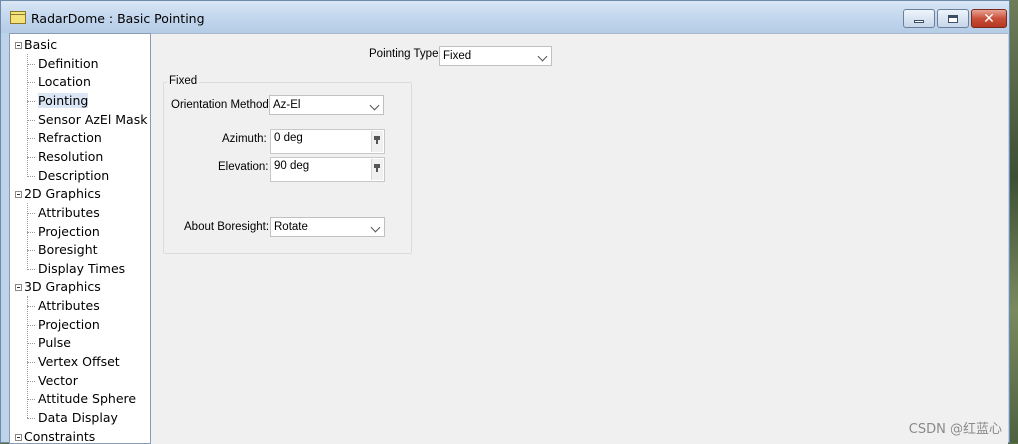 Image resolution: width=1018 pixels, height=444 pixels. I want to click on close-button: ✕, so click(989, 18).